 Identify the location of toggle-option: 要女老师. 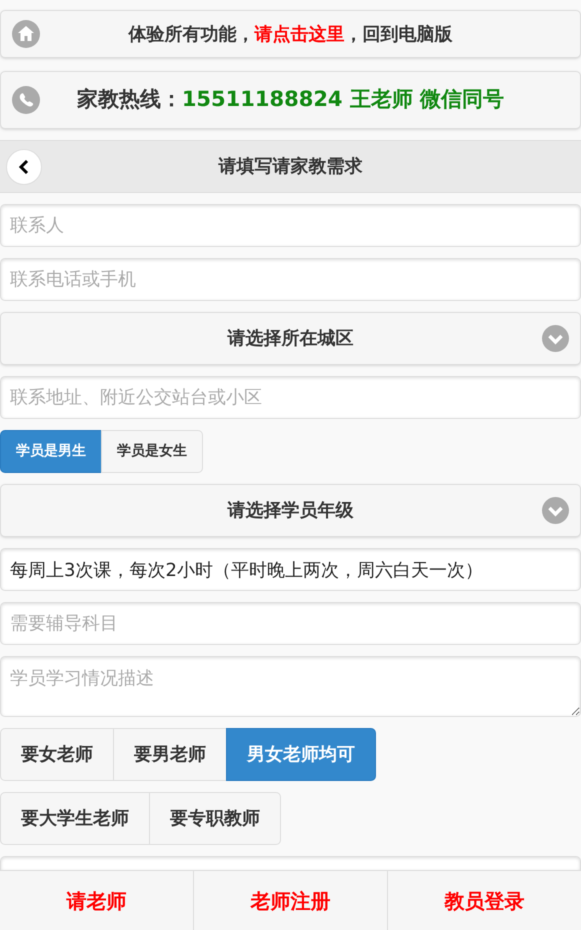
(57, 754).